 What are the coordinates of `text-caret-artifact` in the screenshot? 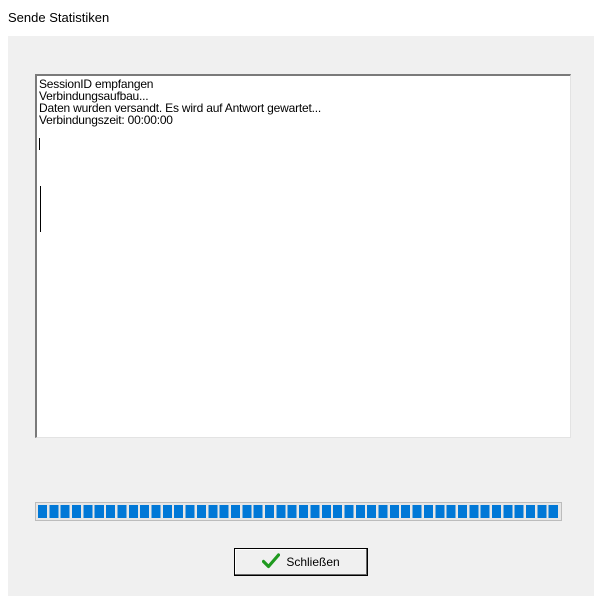 It's located at (40, 209).